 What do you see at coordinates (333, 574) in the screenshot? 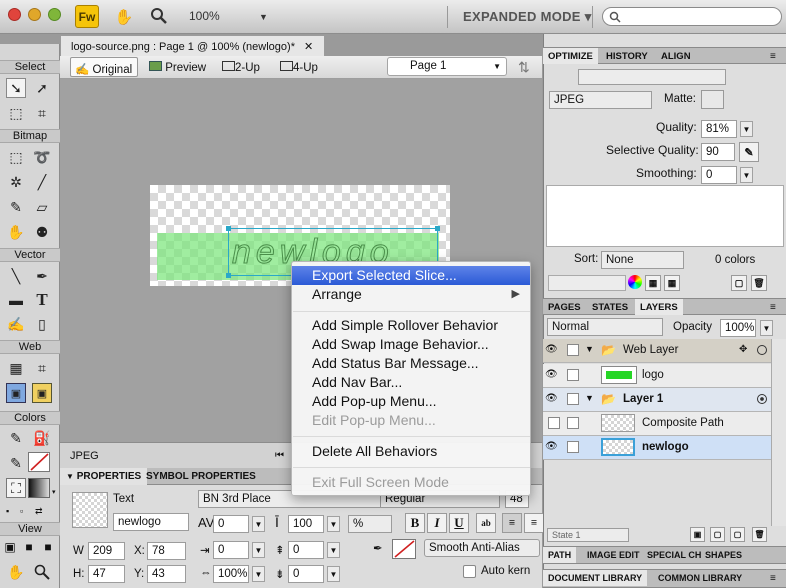
I see `baseline-shift-dropdown: ▼` at bounding box center [333, 574].